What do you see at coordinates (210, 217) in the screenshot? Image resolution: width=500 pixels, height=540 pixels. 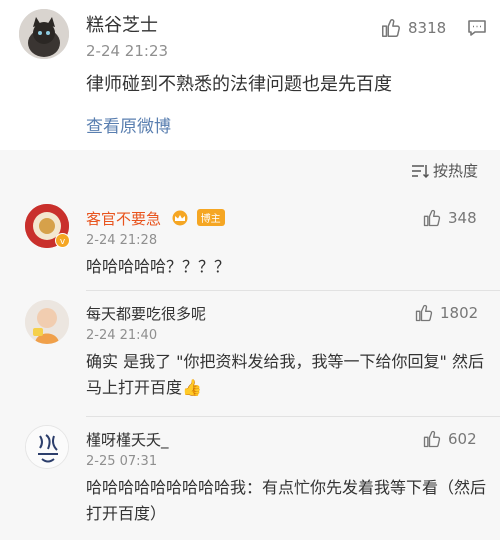 I see `author-badge: 博主` at bounding box center [210, 217].